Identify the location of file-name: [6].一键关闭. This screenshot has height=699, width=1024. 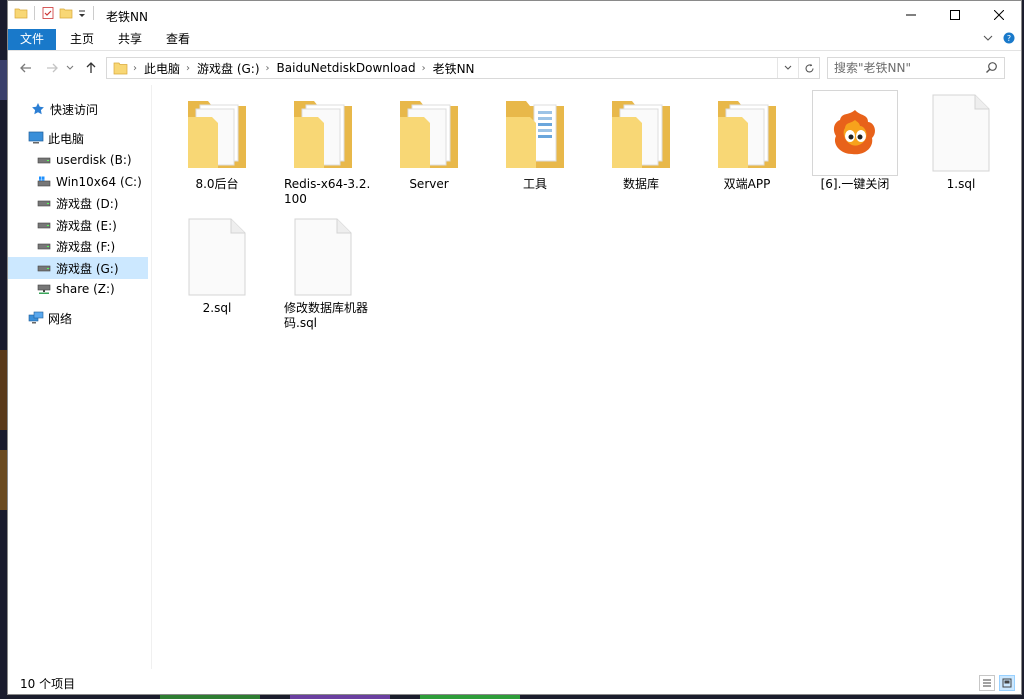
(855, 184).